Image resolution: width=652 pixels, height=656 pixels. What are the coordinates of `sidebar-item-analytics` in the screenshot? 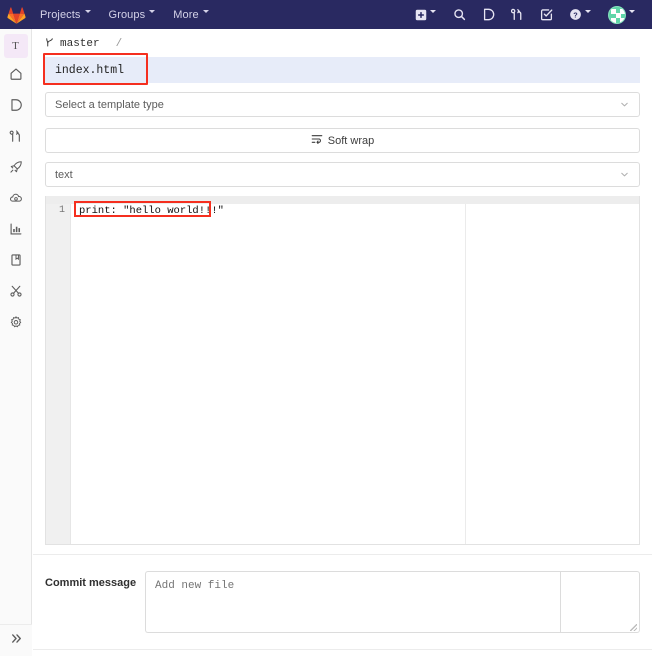 It's located at (16, 228).